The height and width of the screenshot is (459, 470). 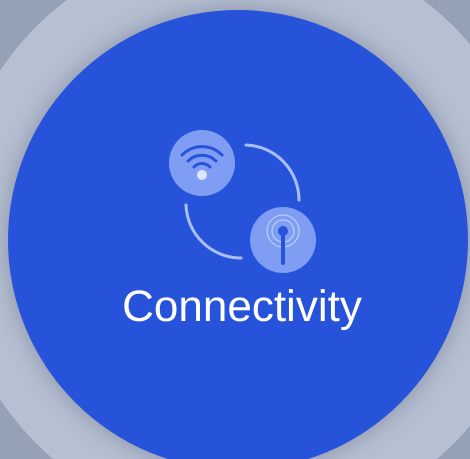 I want to click on tile-title: Connectivity, so click(x=242, y=307).